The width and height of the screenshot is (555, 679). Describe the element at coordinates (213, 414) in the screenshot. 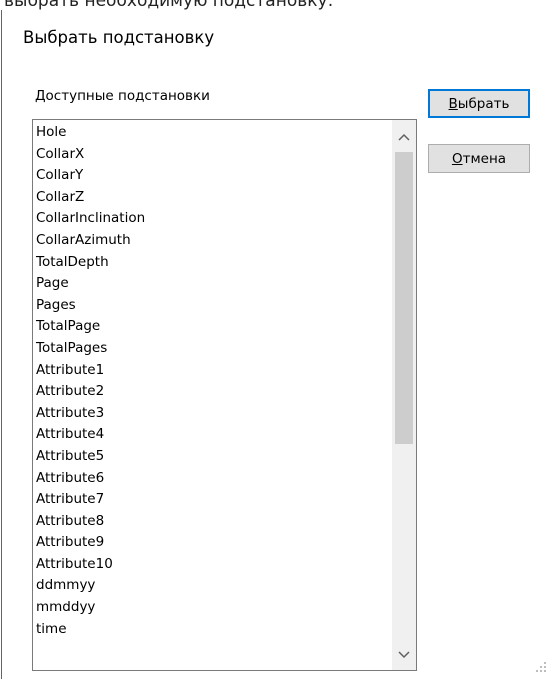

I see `list-item: Attribute3` at that location.